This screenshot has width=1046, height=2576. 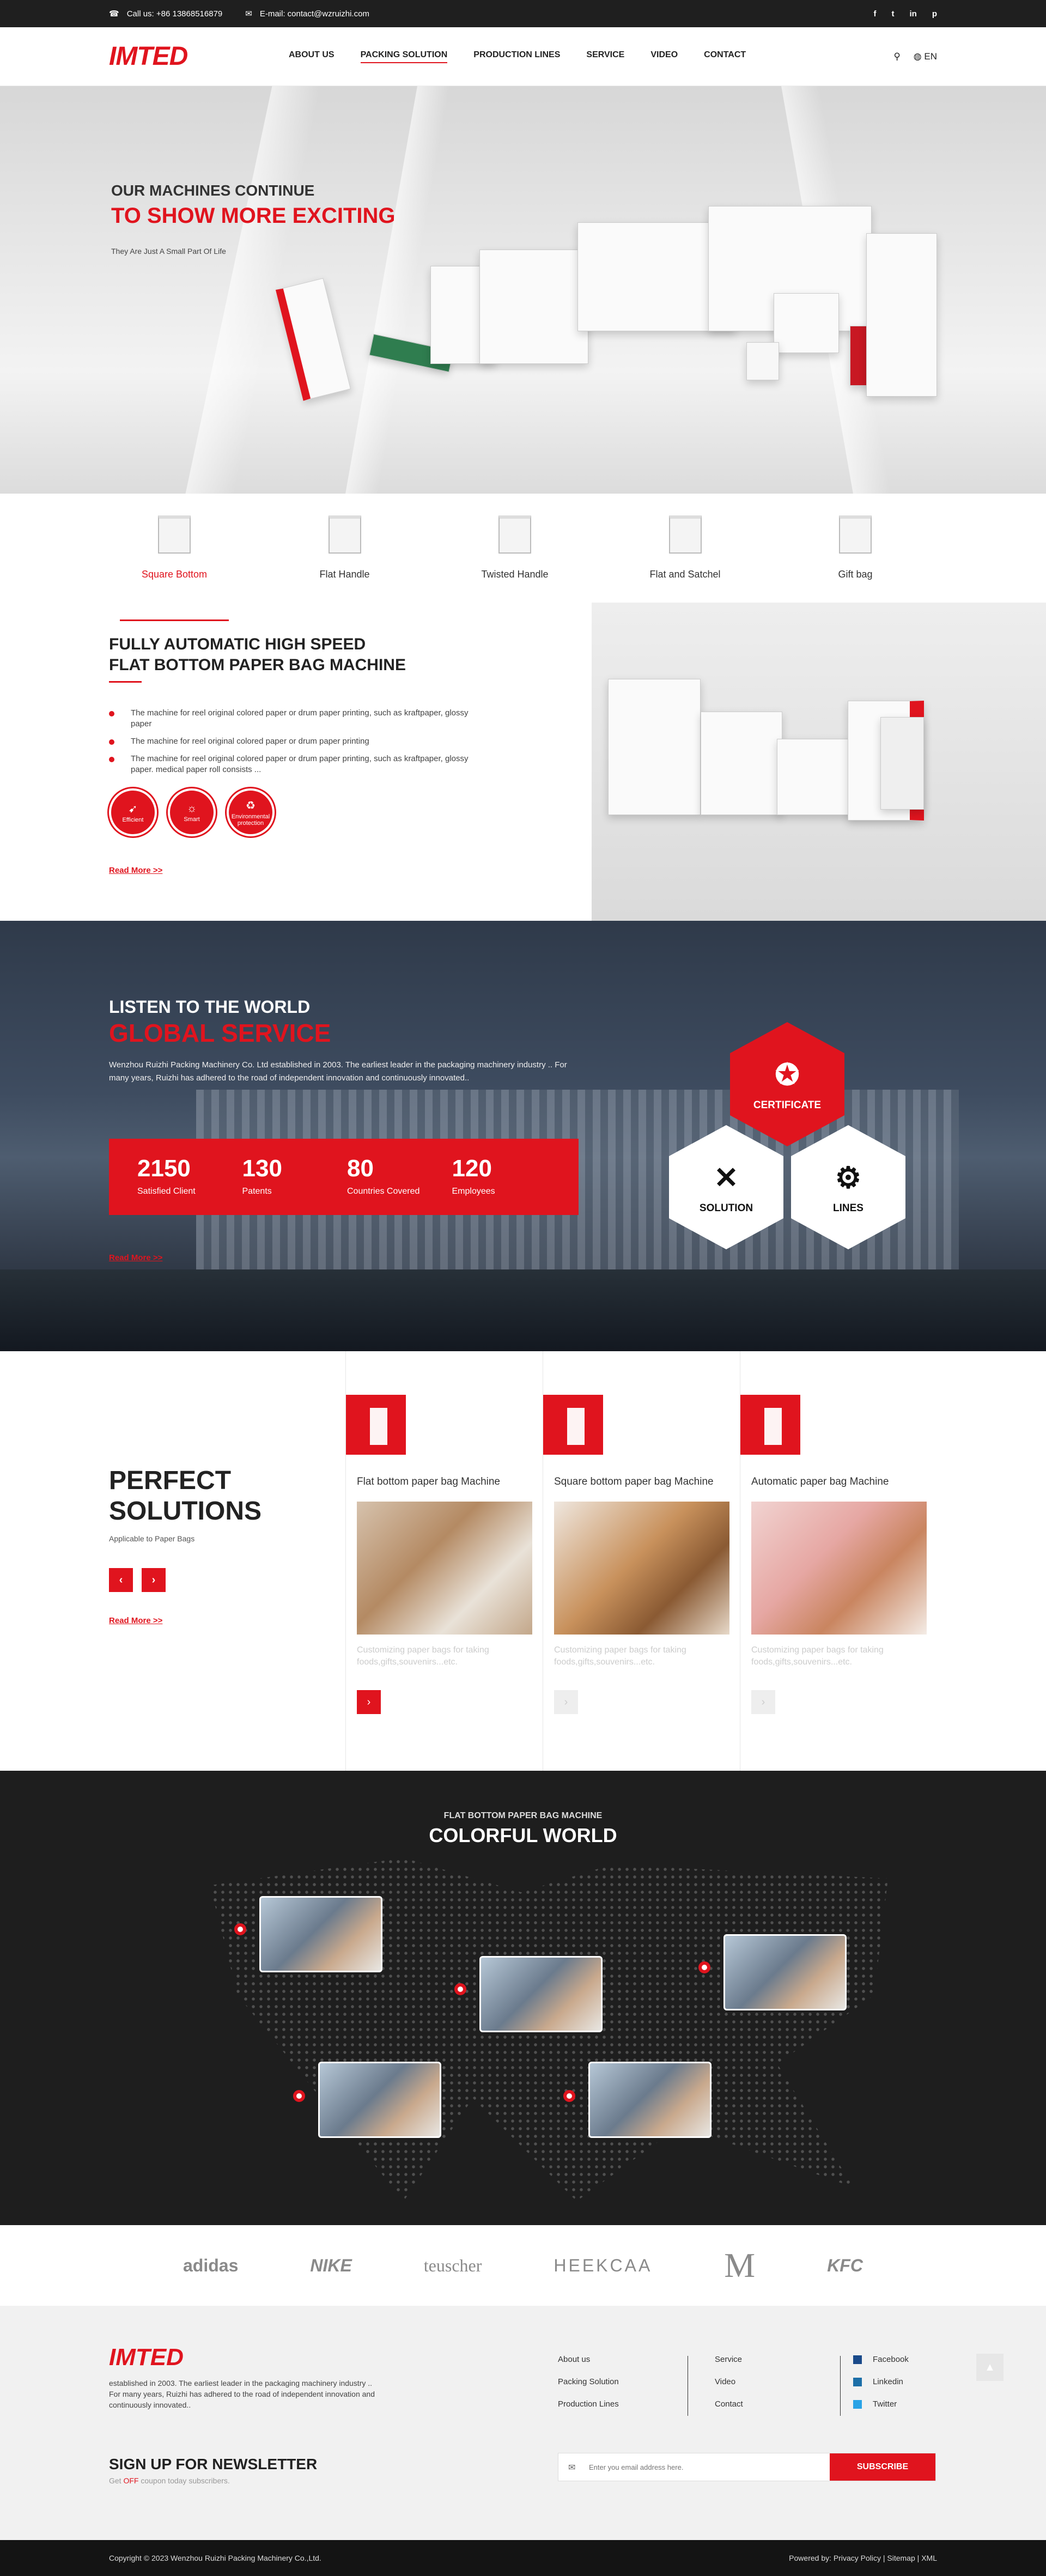 I want to click on teuscher-logo: teuscher, so click(x=452, y=2265).